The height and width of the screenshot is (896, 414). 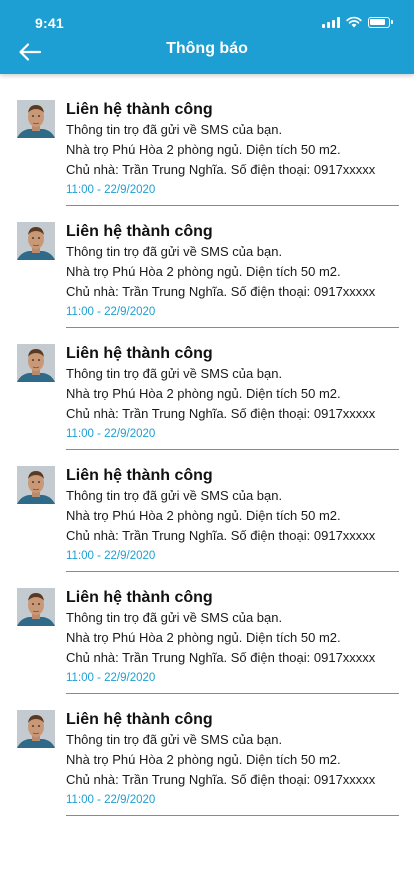 What do you see at coordinates (354, 22) in the screenshot?
I see `wifi-icon` at bounding box center [354, 22].